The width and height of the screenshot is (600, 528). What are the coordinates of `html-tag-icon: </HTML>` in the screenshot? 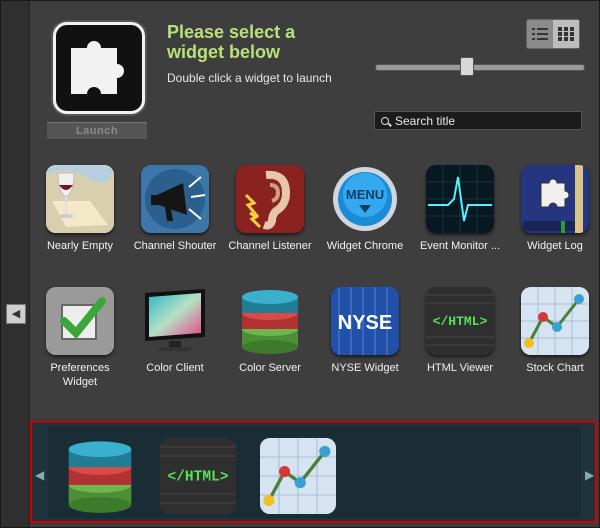 It's located at (460, 321).